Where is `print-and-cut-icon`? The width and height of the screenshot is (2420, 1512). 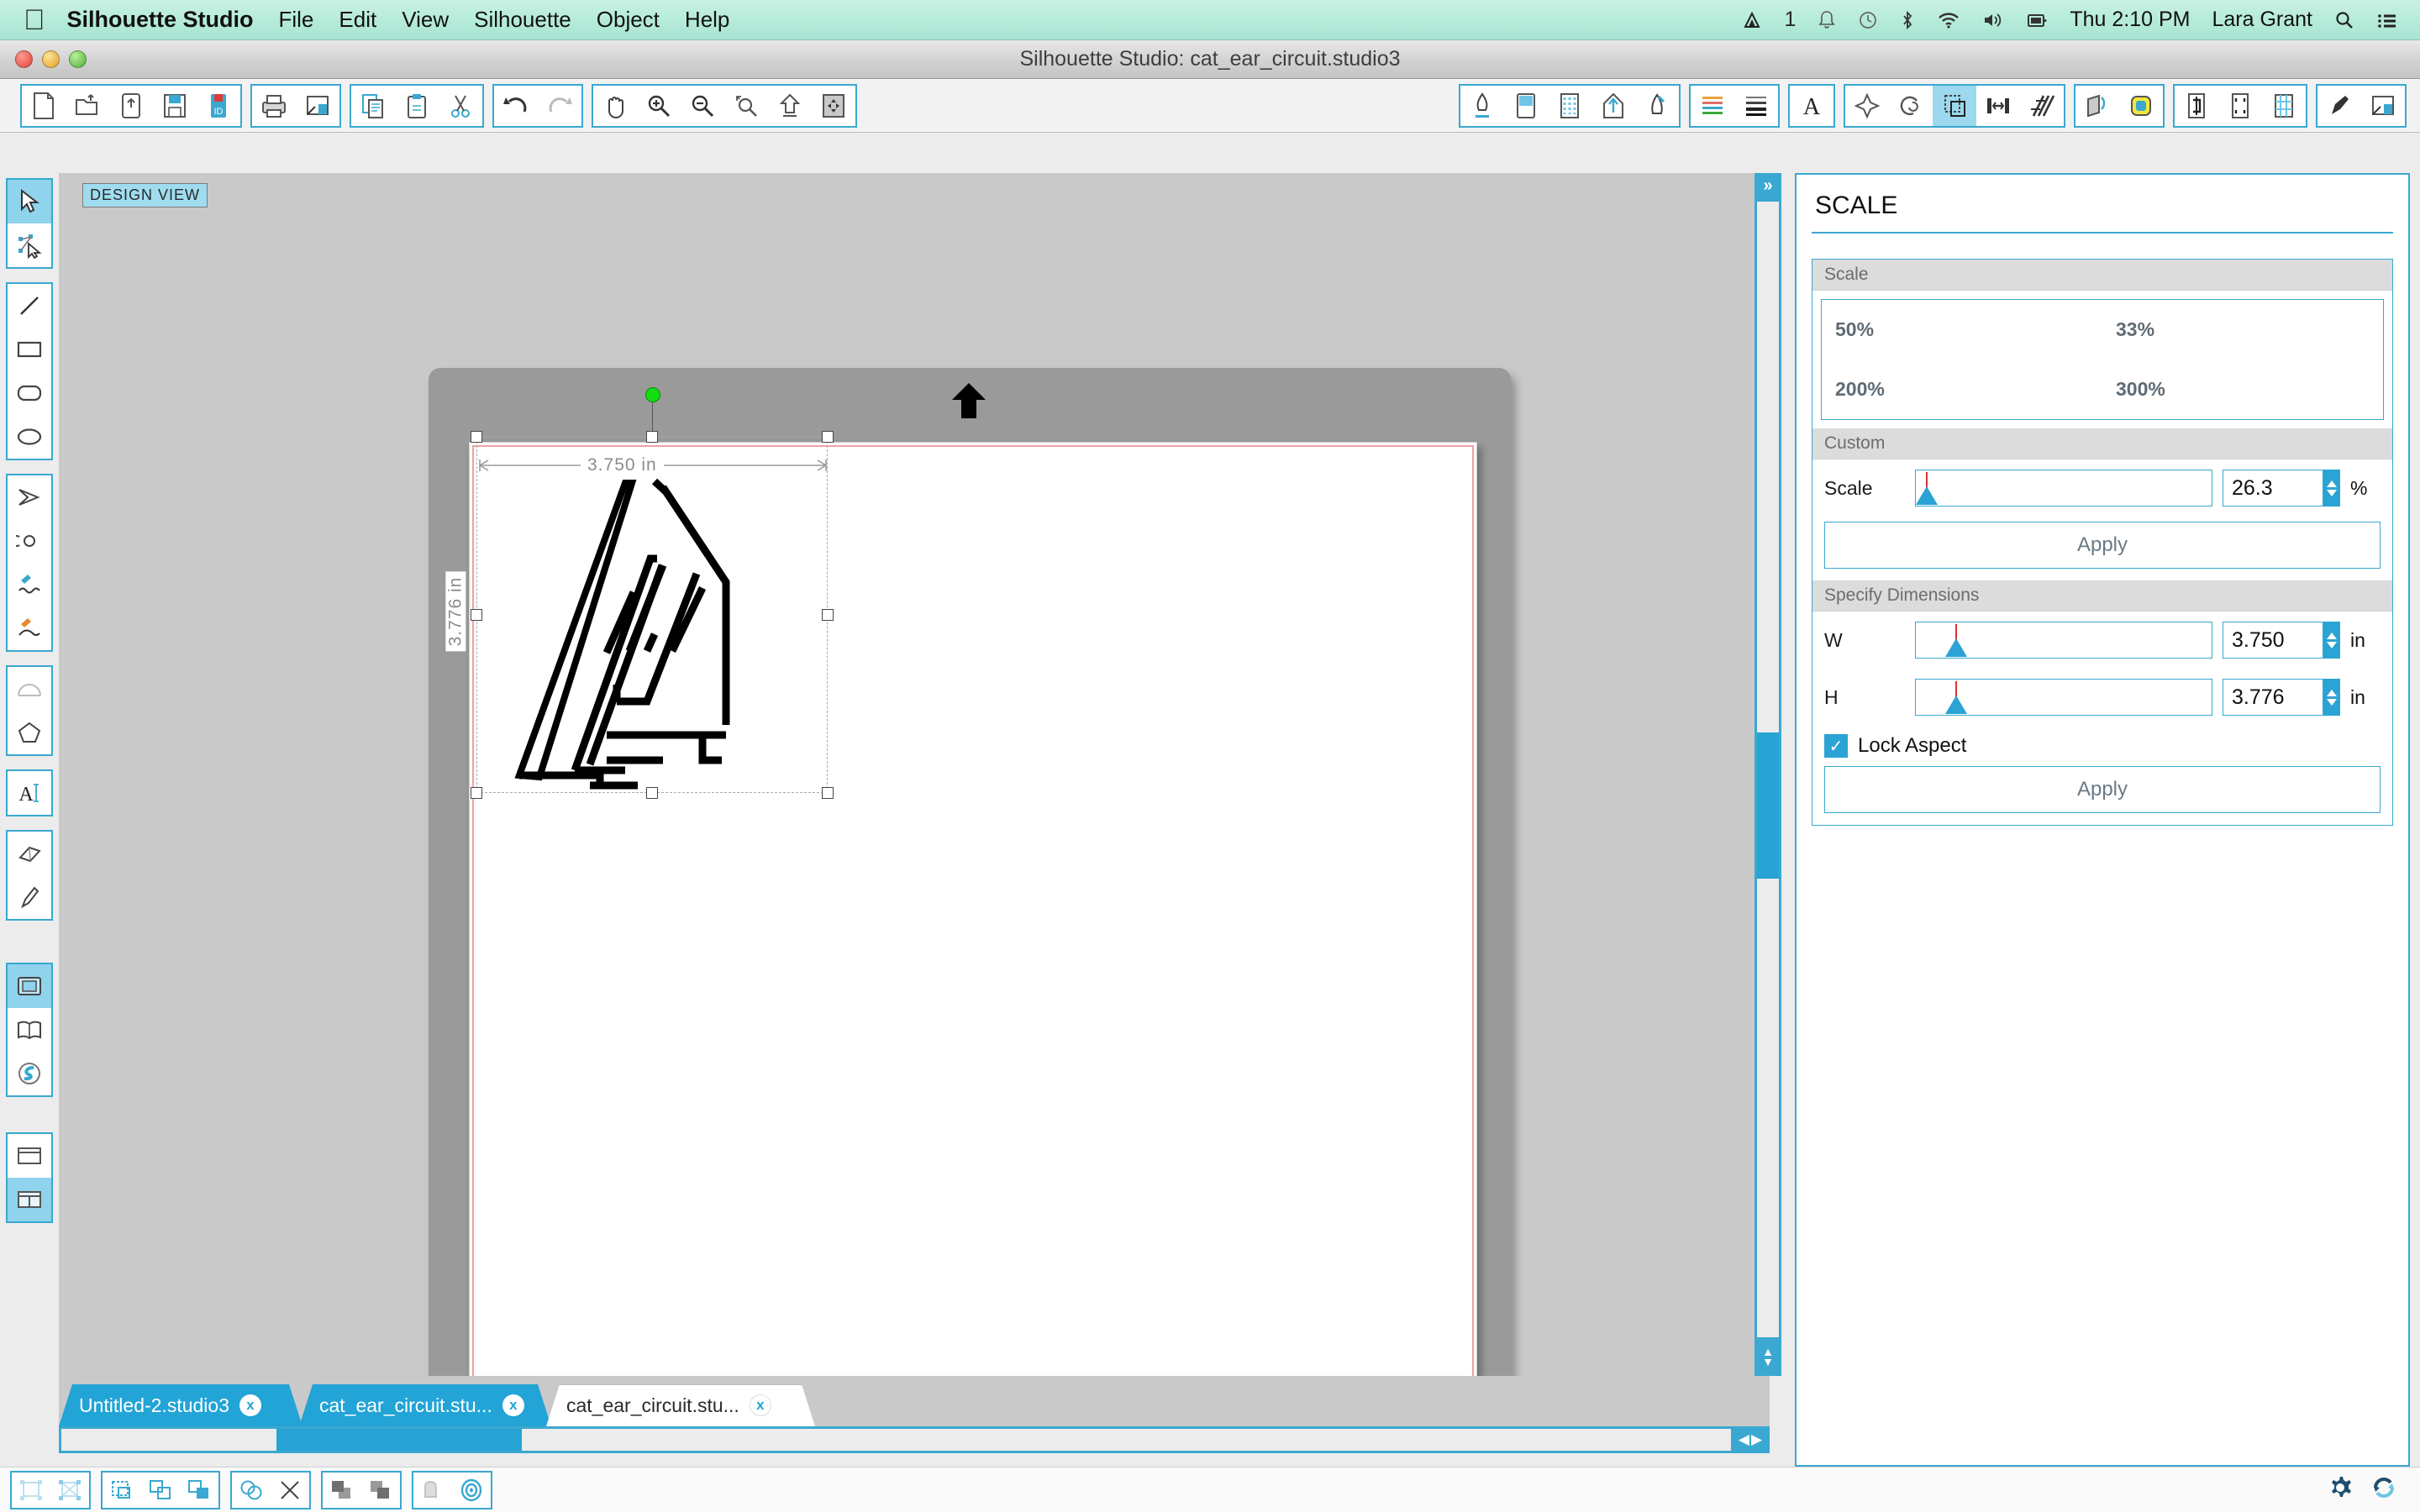 print-and-cut-icon is located at coordinates (2383, 106).